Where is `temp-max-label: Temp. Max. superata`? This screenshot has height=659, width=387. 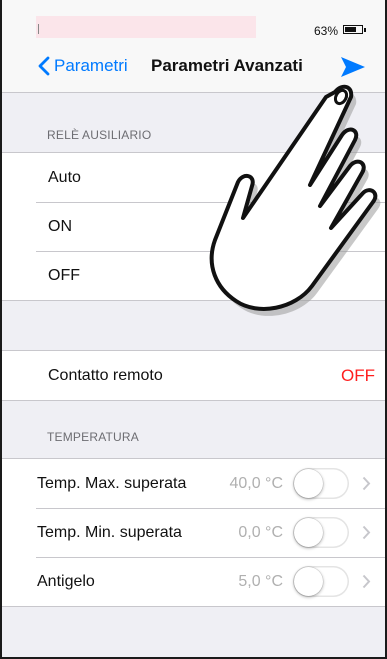
temp-max-label: Temp. Max. superata is located at coordinates (112, 483).